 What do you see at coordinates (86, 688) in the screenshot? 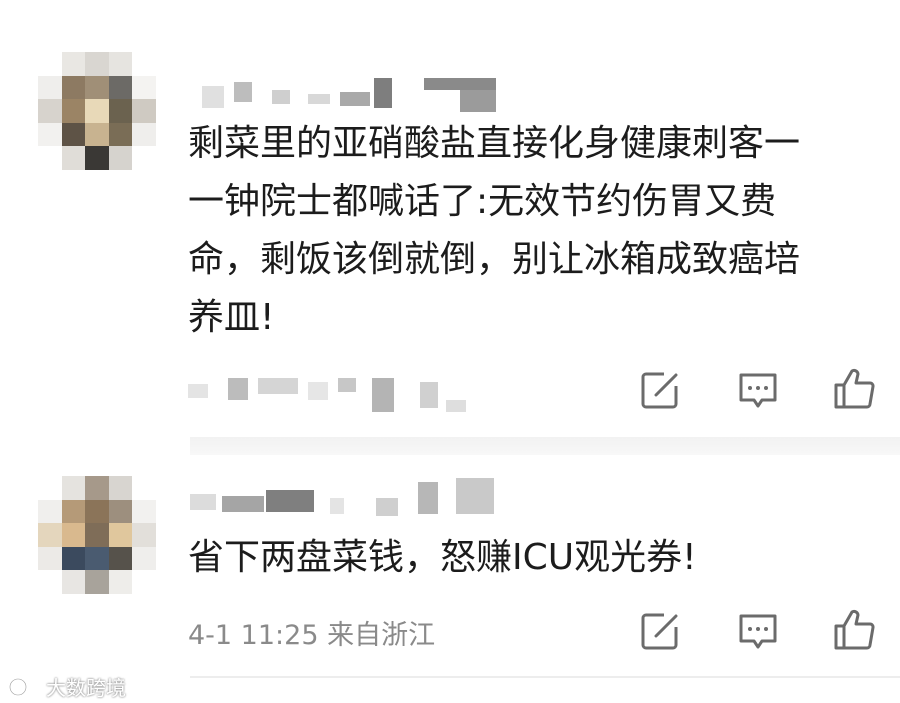
I see `watermark-text: 大数跨境` at bounding box center [86, 688].